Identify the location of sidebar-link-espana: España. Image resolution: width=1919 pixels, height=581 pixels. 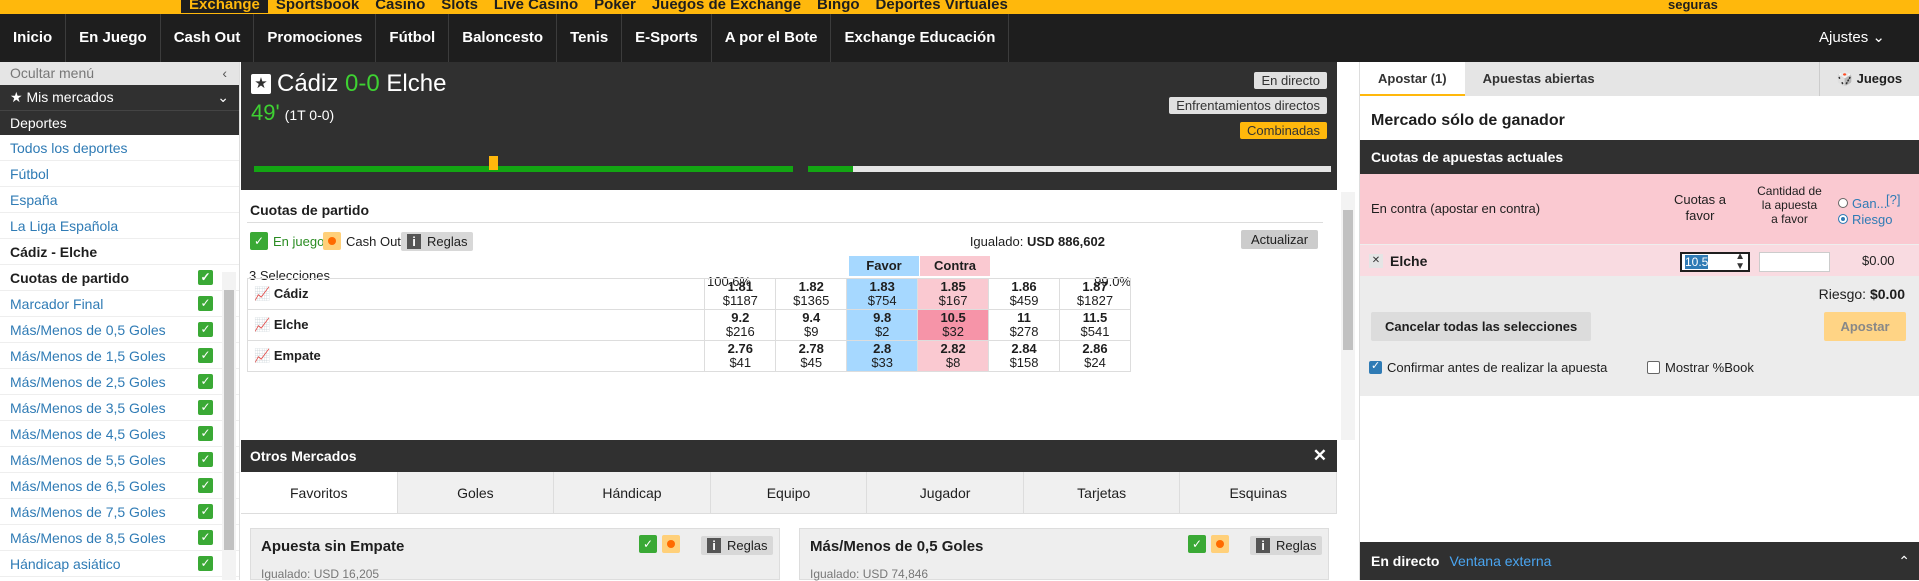
(119, 200).